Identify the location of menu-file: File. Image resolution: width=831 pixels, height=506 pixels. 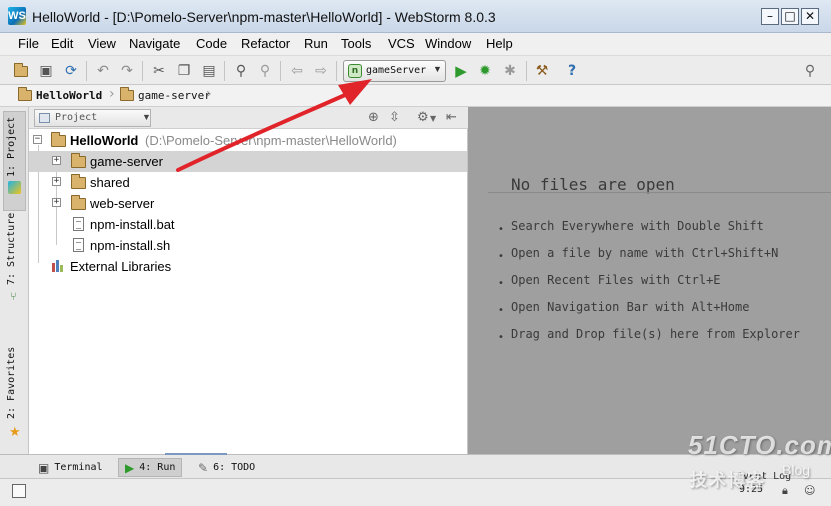
(28, 43).